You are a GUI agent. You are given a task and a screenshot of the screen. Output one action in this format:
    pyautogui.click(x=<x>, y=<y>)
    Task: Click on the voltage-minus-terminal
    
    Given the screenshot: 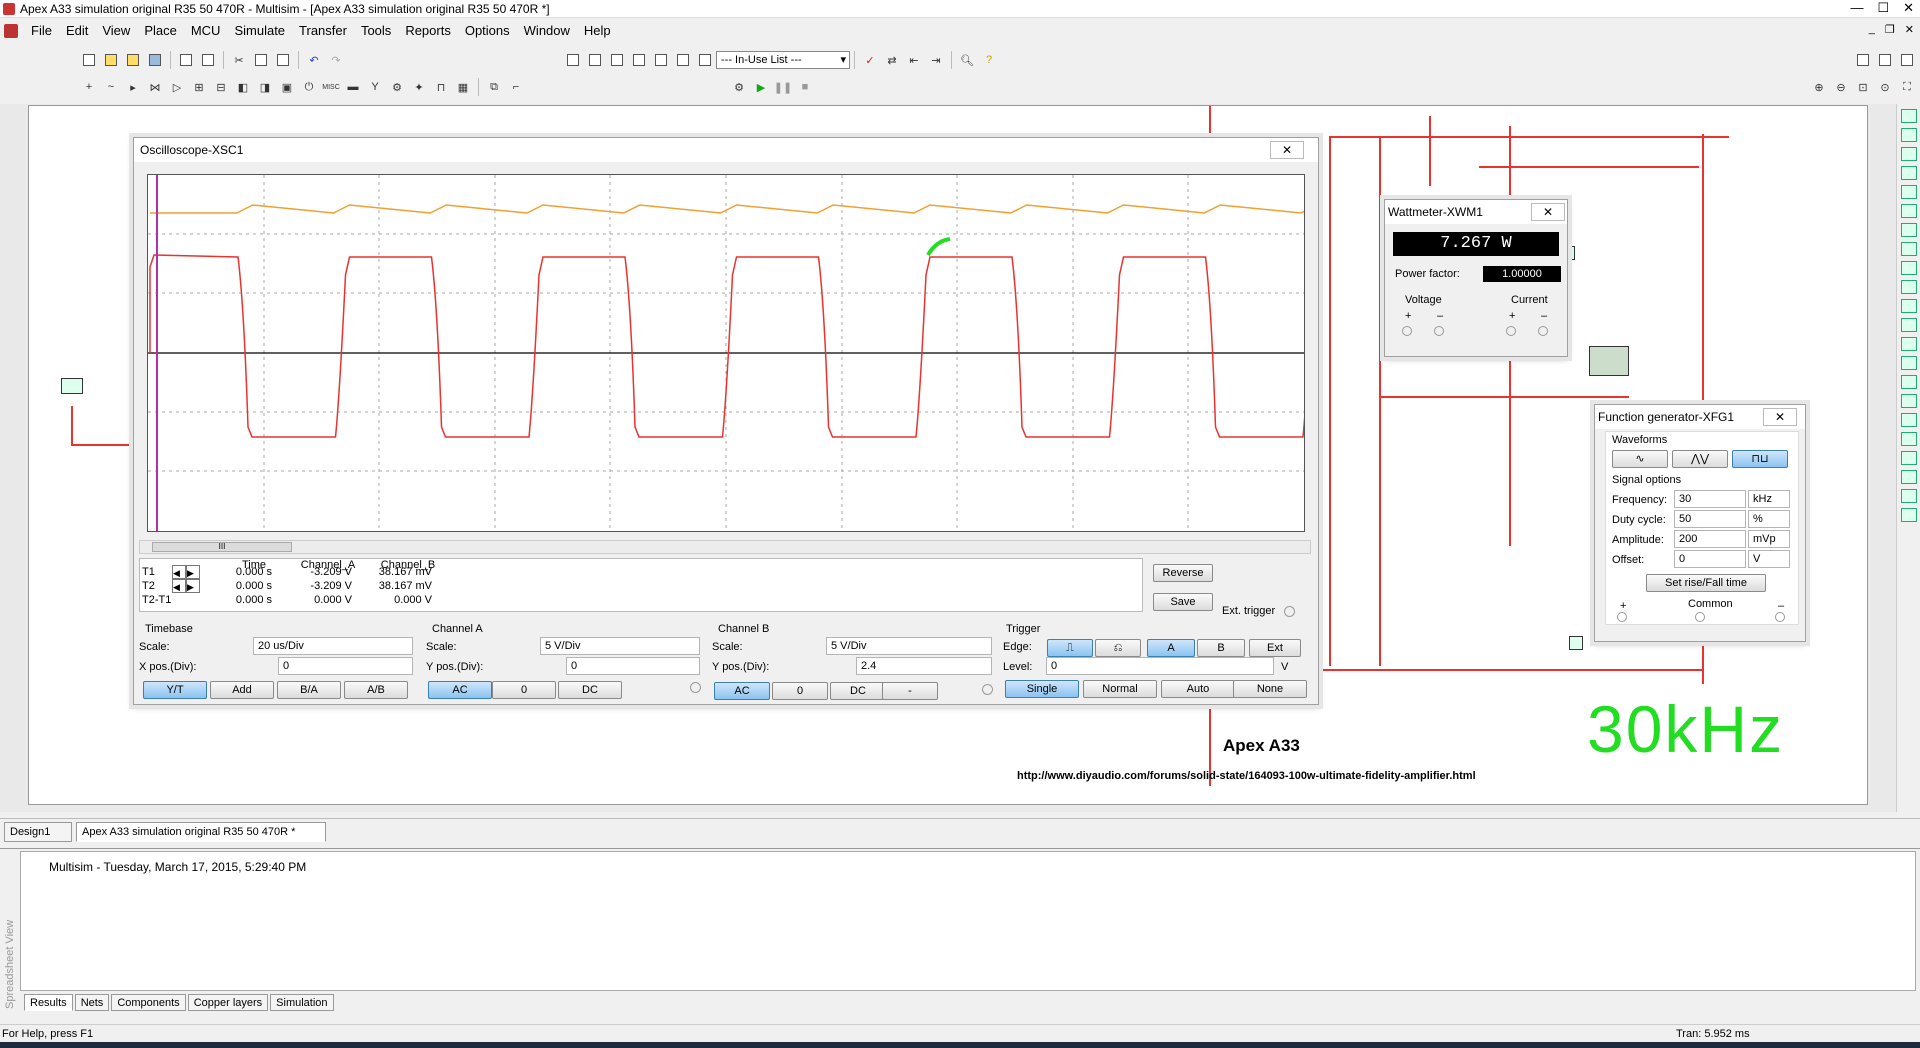 What is the action you would take?
    pyautogui.click(x=1439, y=331)
    